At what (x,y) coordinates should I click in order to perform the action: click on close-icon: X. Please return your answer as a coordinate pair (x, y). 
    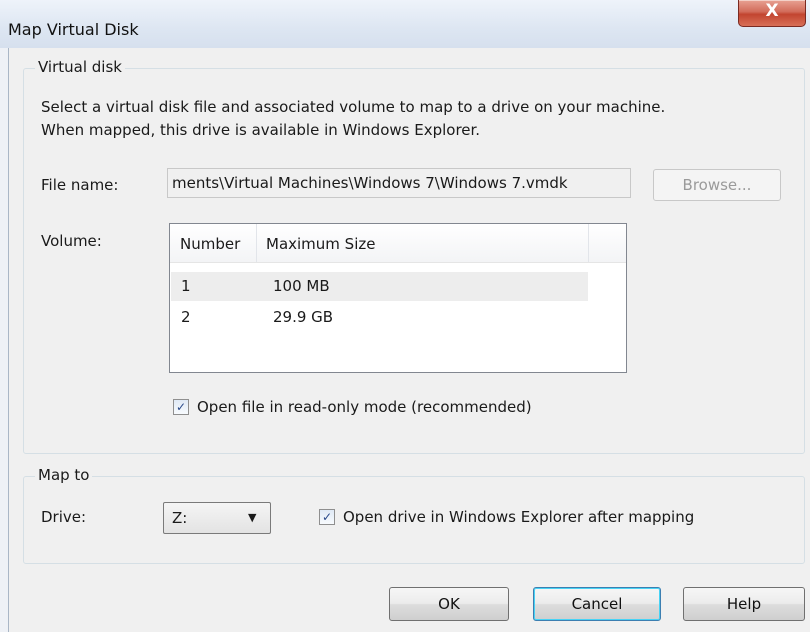
    Looking at the image, I should click on (772, 11).